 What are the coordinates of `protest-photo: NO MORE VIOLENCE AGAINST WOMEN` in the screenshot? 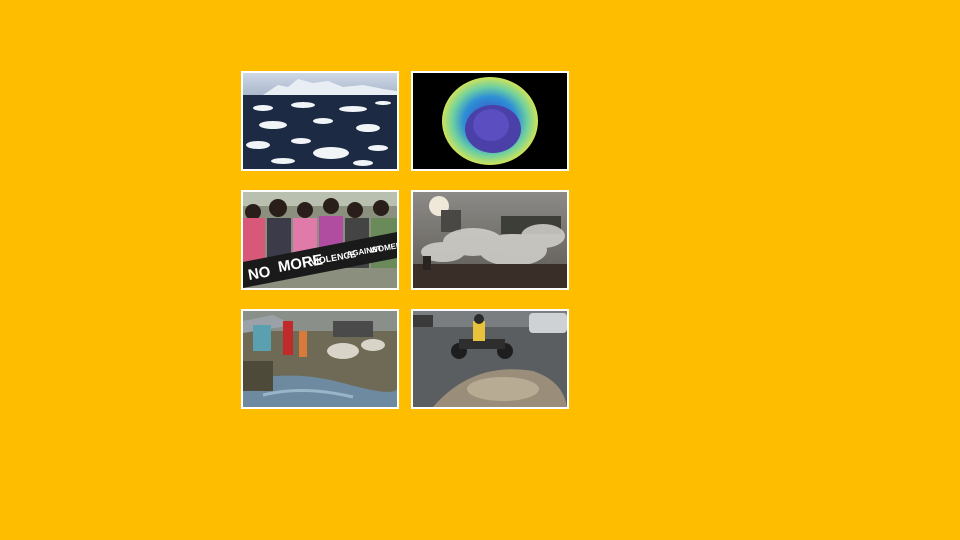 It's located at (320, 240).